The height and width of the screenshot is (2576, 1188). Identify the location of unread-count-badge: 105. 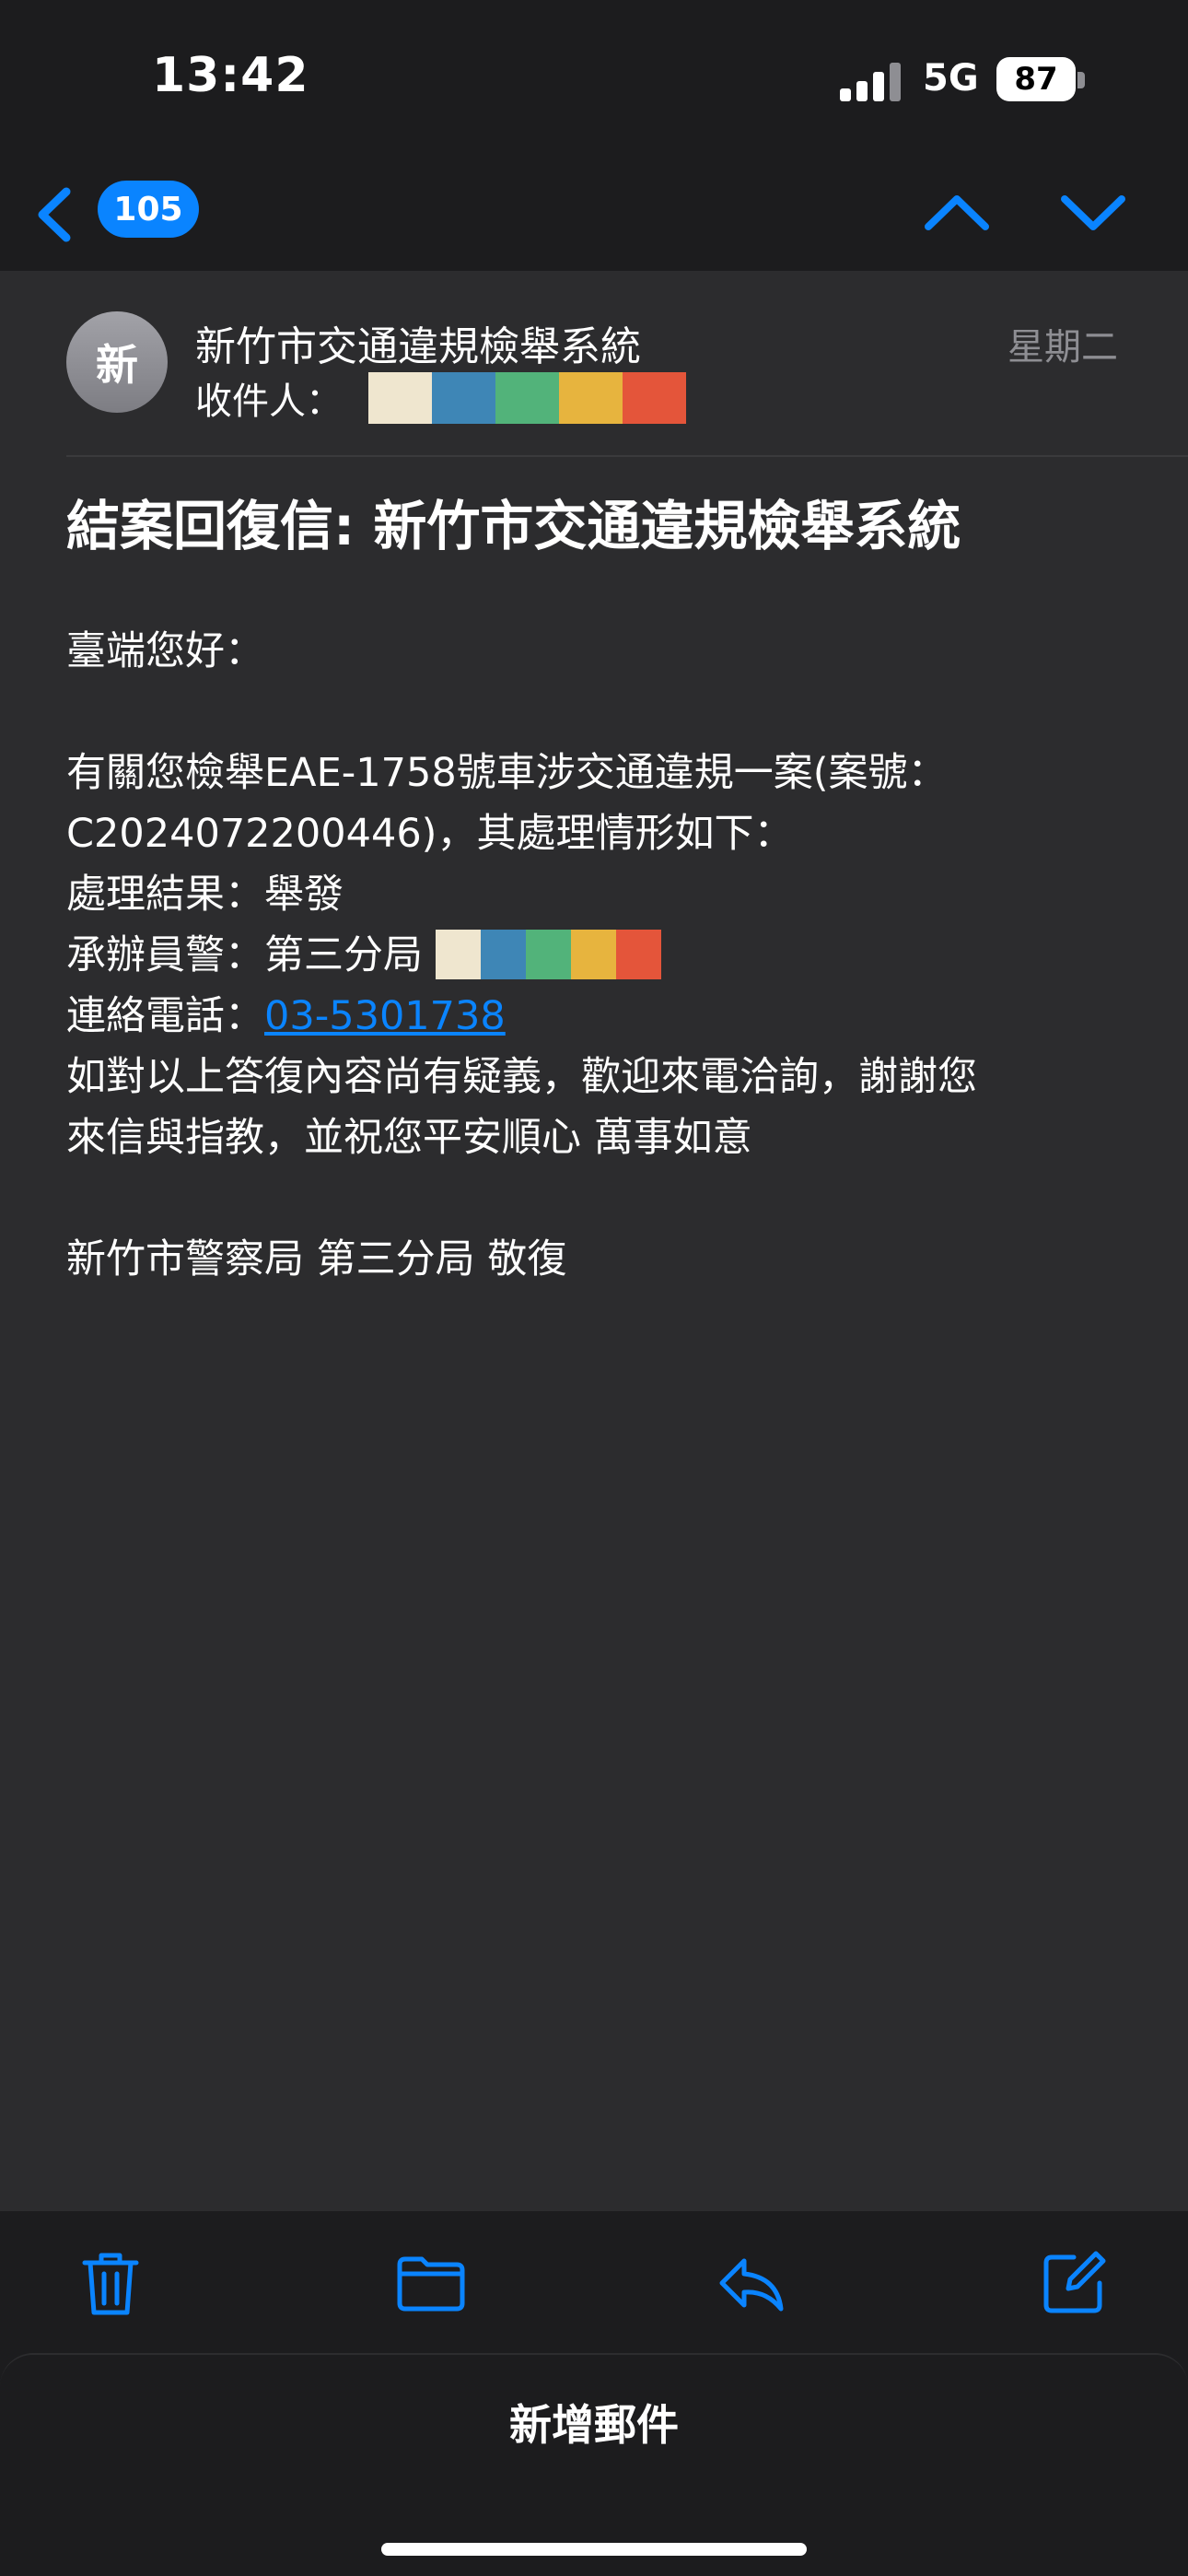
(148, 209).